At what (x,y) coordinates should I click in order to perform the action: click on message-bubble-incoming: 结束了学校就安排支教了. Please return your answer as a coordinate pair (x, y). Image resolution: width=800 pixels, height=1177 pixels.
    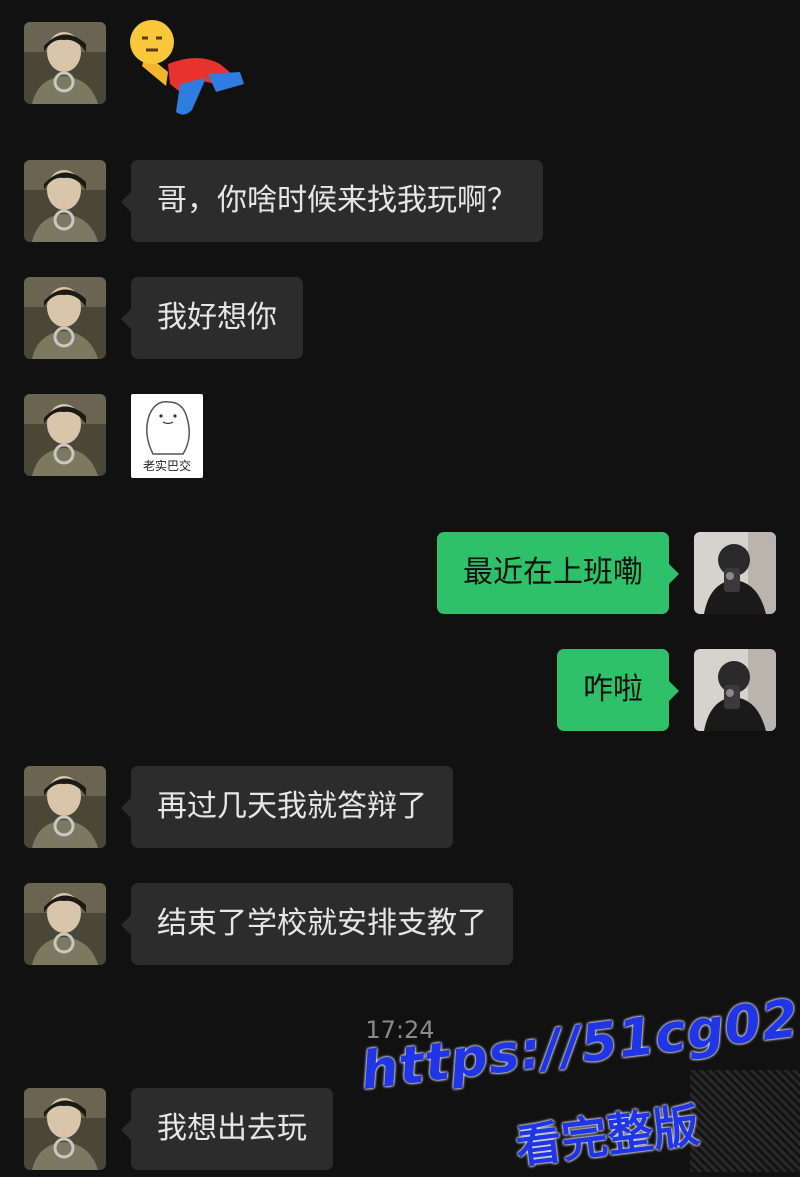
    Looking at the image, I should click on (317, 924).